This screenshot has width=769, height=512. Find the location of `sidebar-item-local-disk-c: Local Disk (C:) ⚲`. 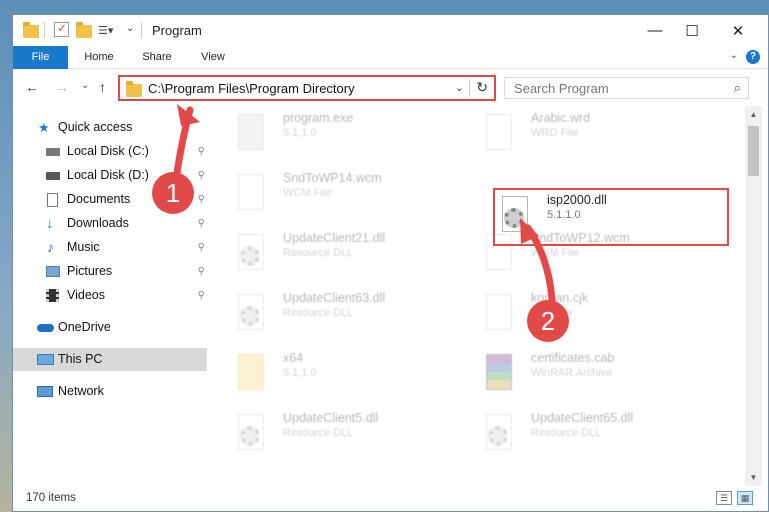

sidebar-item-local-disk-c: Local Disk (C:) ⚲ is located at coordinates (110, 151).